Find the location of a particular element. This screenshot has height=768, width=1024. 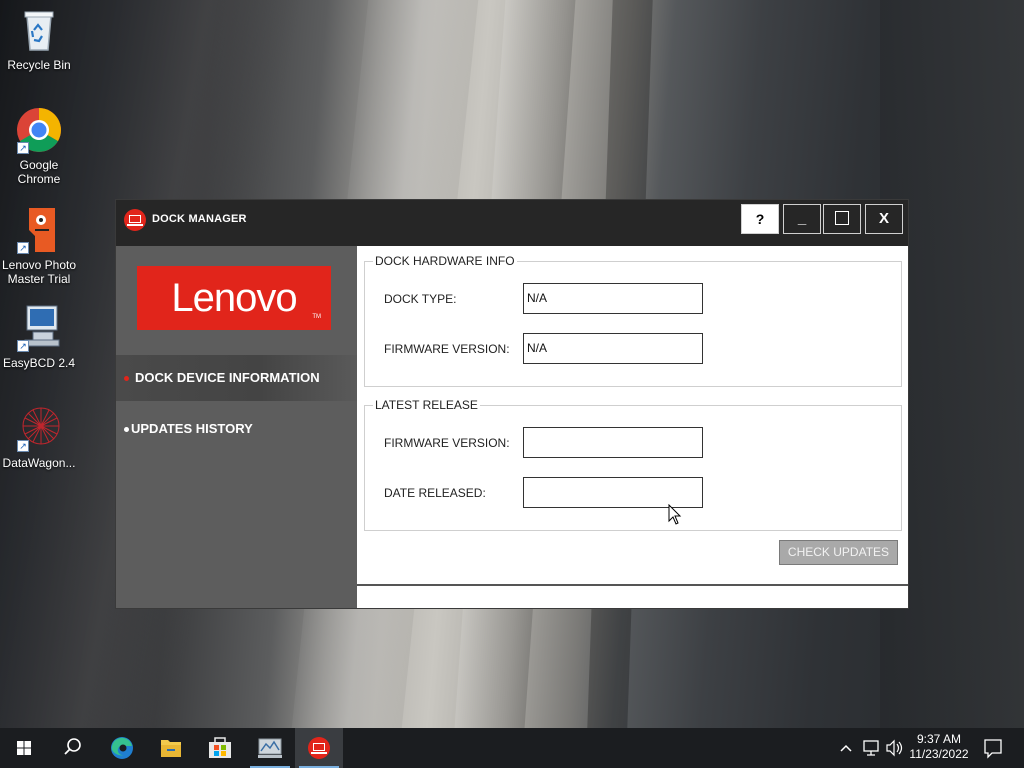

file-explorer-icon is located at coordinates (171, 748).